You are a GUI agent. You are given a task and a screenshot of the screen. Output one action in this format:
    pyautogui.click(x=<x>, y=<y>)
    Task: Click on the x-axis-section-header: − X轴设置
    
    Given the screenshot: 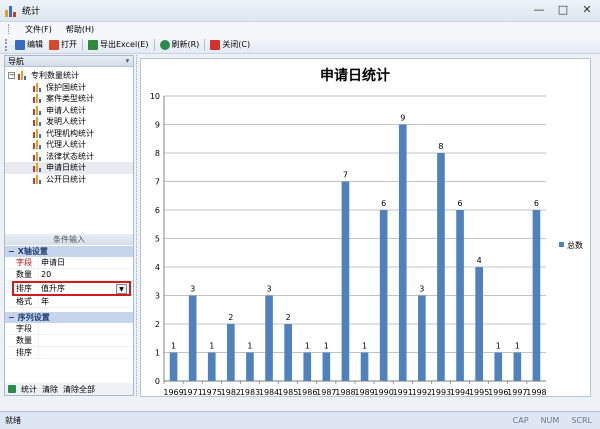 What is the action you would take?
    pyautogui.click(x=69, y=251)
    